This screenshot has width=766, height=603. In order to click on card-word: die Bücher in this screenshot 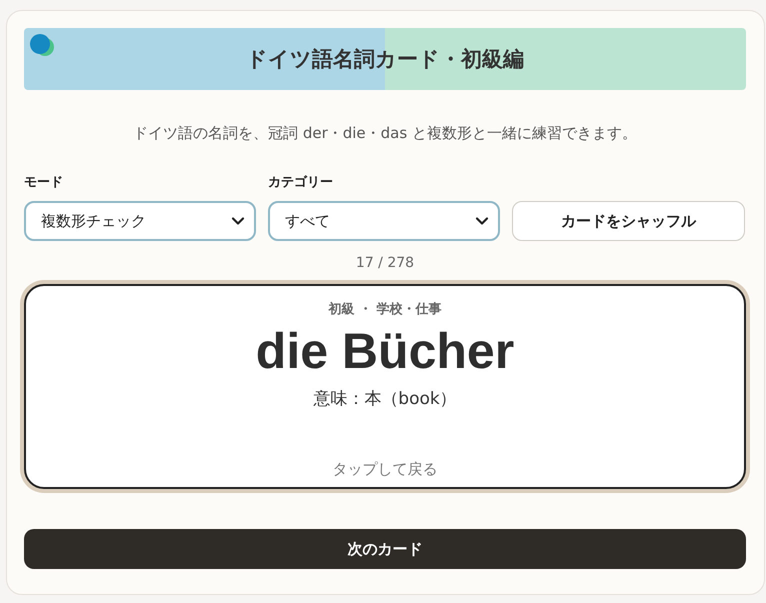, I will do `click(385, 351)`.